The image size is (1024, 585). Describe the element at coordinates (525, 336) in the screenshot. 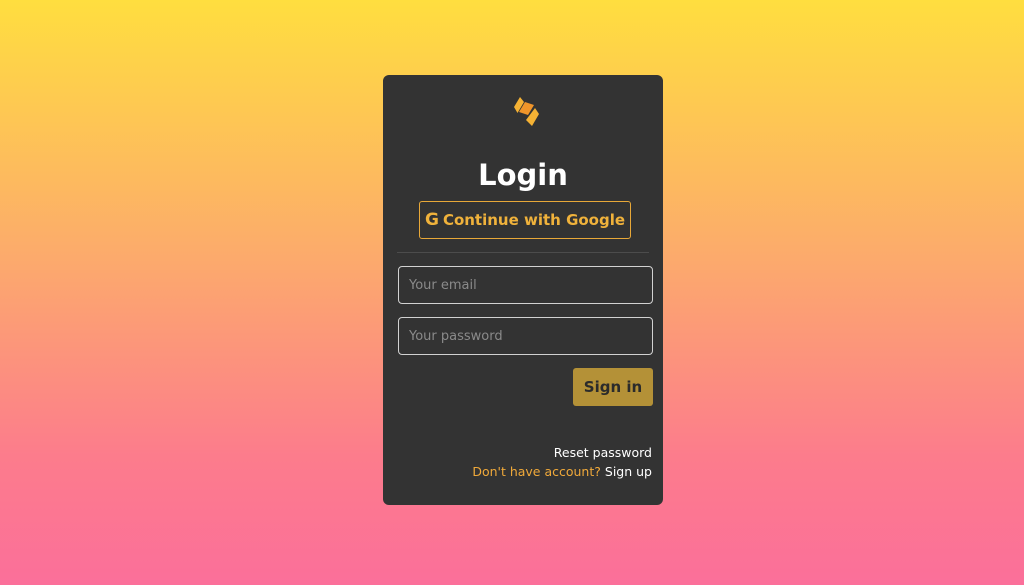

I see `password-field` at that location.